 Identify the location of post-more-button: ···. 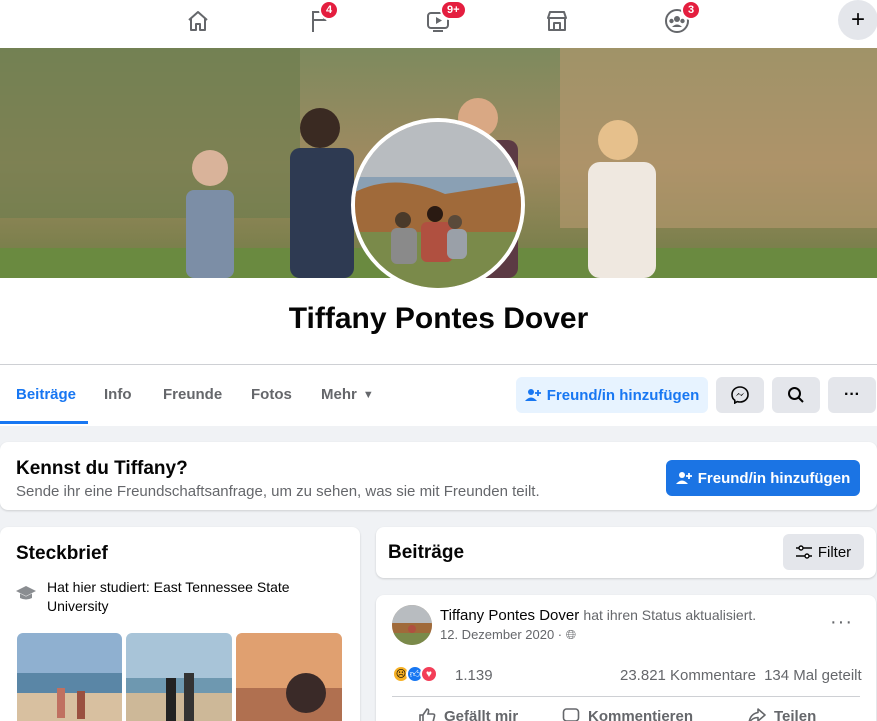
(841, 622).